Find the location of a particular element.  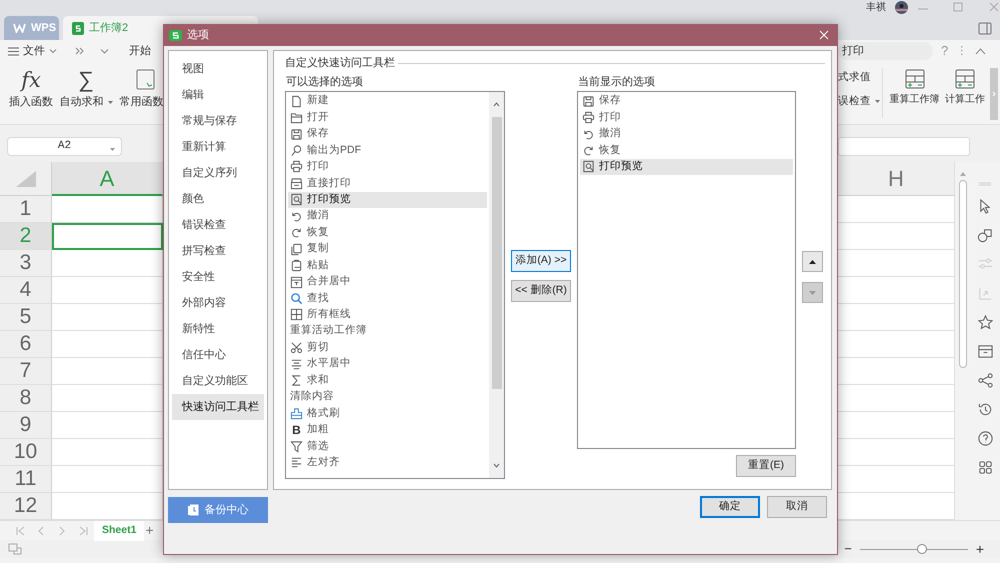

row-header: 10 is located at coordinates (26, 452).